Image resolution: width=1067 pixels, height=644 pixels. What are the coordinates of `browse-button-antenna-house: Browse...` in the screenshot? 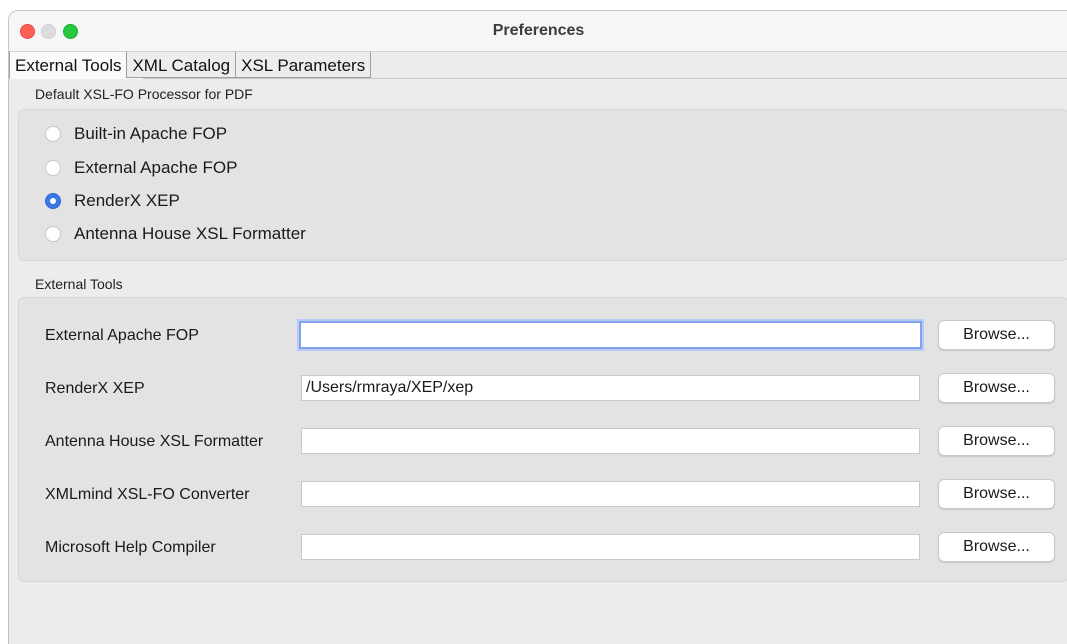 It's located at (996, 441).